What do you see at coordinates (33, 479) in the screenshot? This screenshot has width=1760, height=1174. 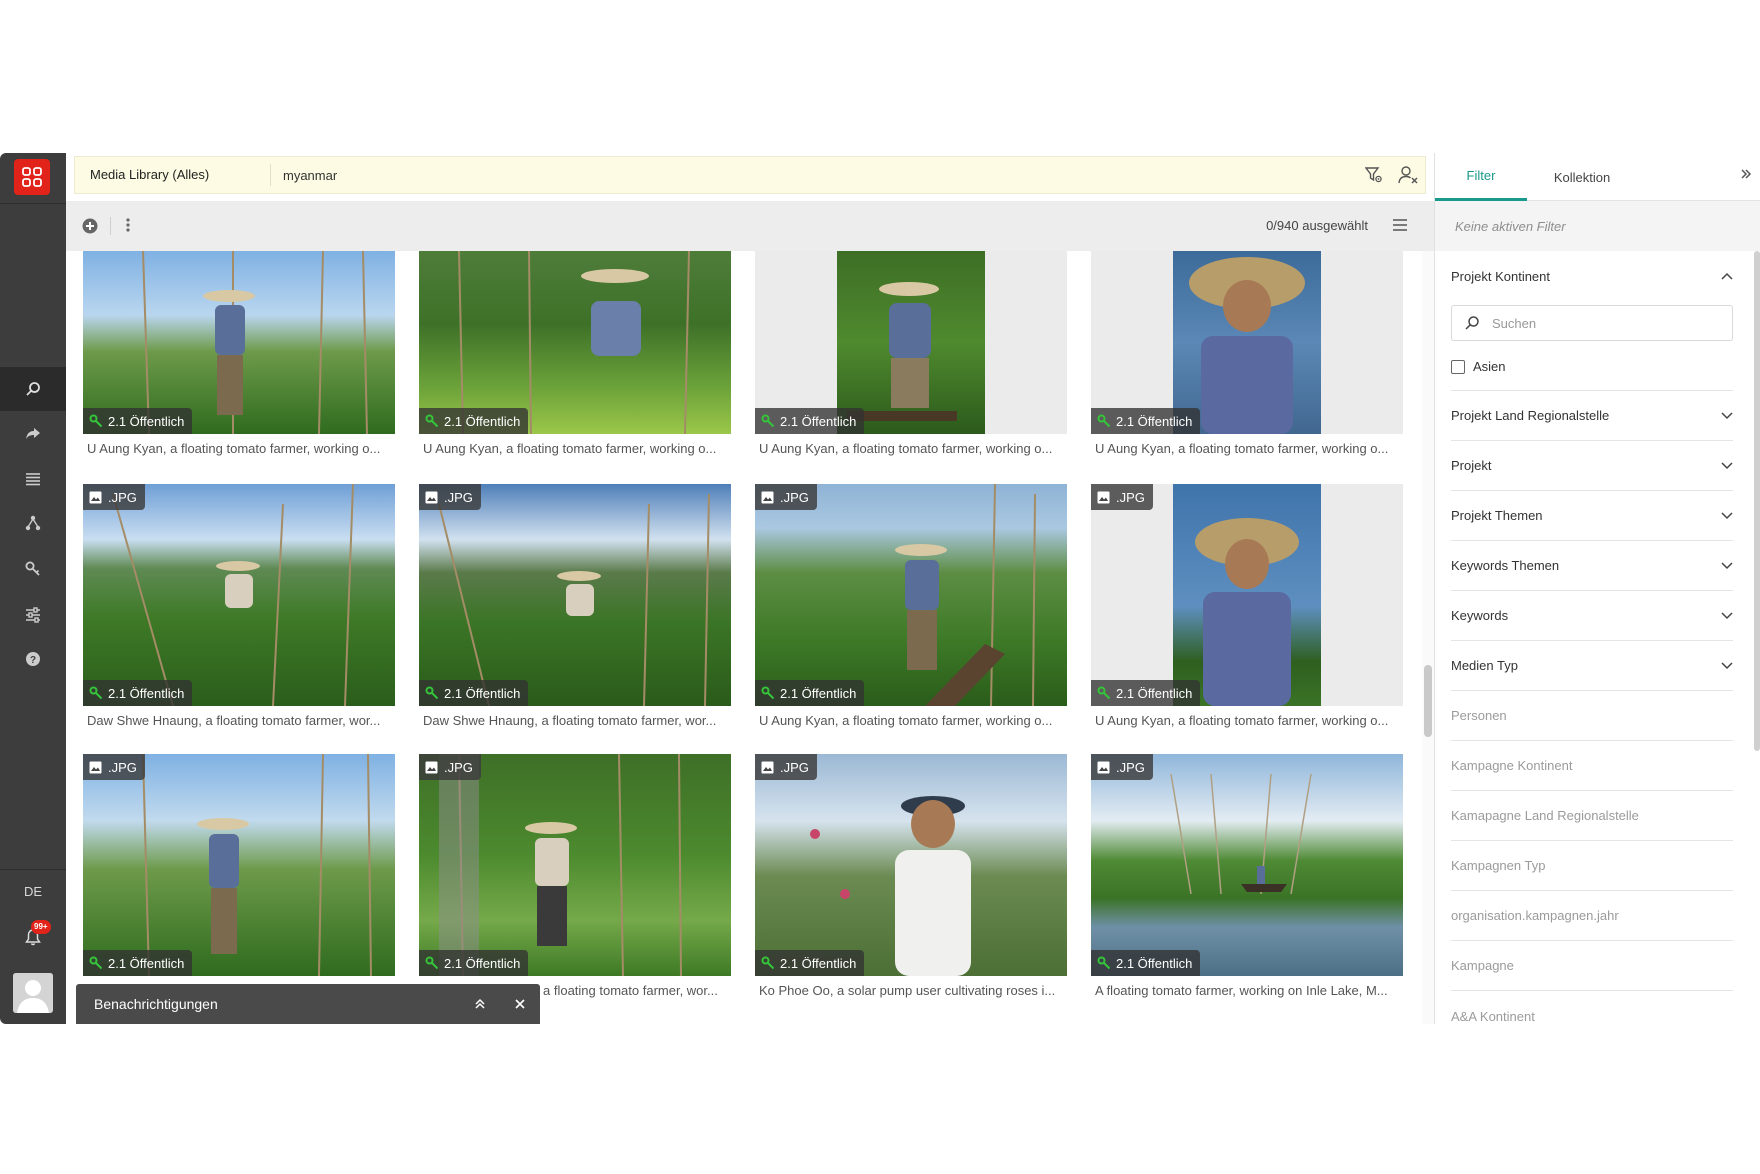 I see `nav-list-item` at bounding box center [33, 479].